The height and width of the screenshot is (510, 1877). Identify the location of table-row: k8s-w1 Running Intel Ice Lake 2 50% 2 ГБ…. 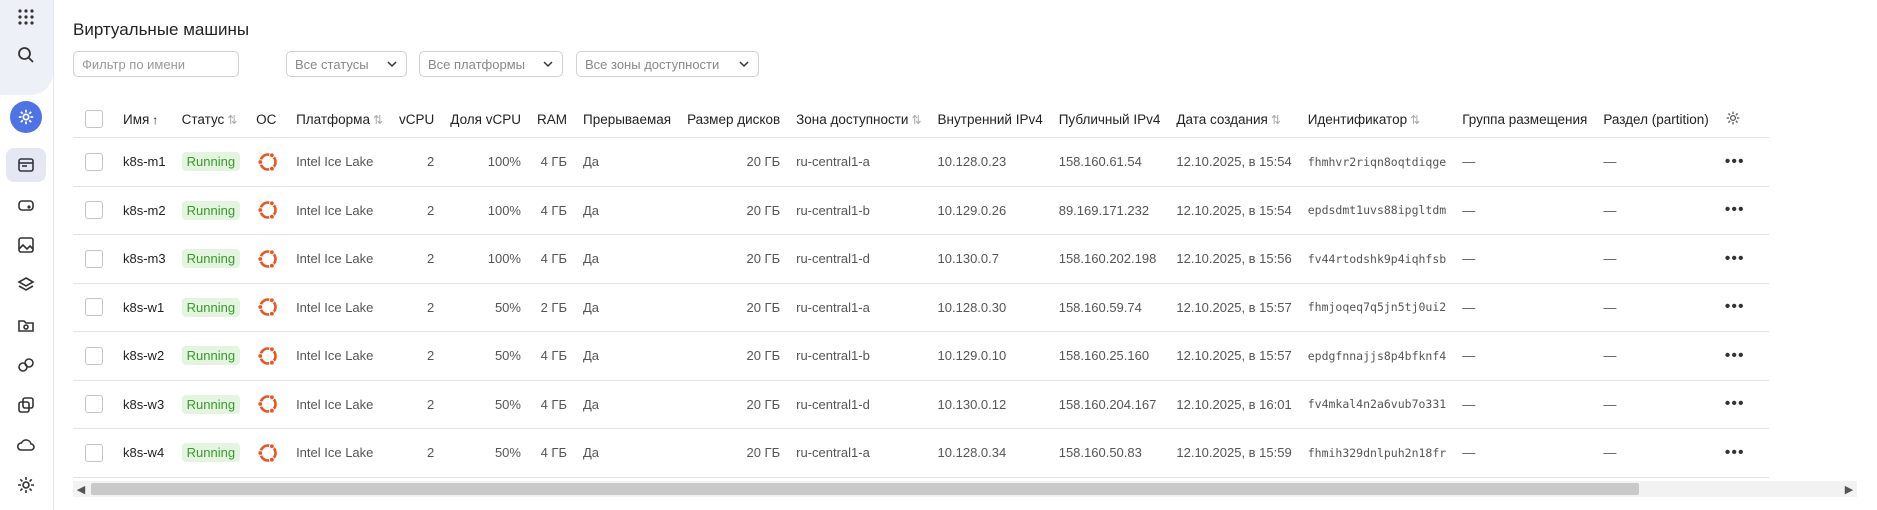
(921, 307).